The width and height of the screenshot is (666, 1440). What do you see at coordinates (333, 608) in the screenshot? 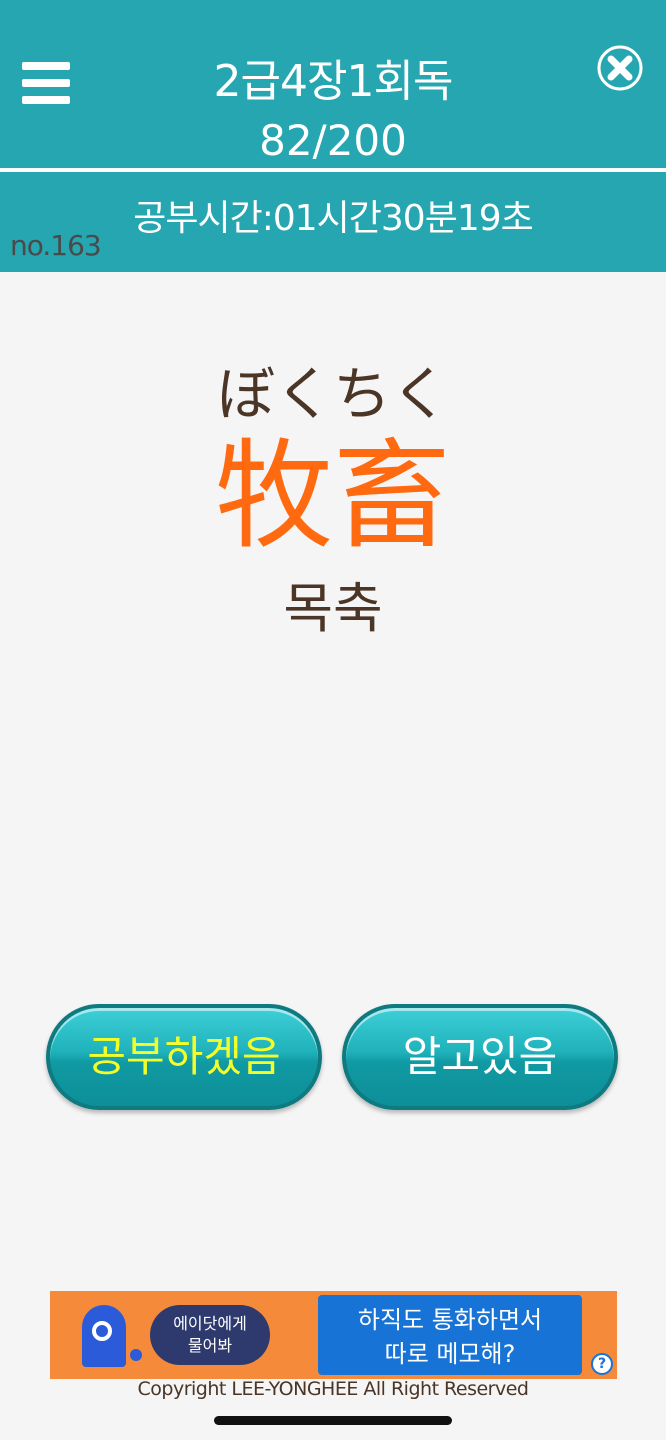
I see `word-meaning: 목축` at bounding box center [333, 608].